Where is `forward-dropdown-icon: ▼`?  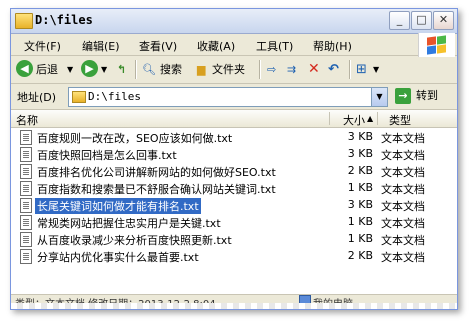 forward-dropdown-icon: ▼ is located at coordinates (104, 69).